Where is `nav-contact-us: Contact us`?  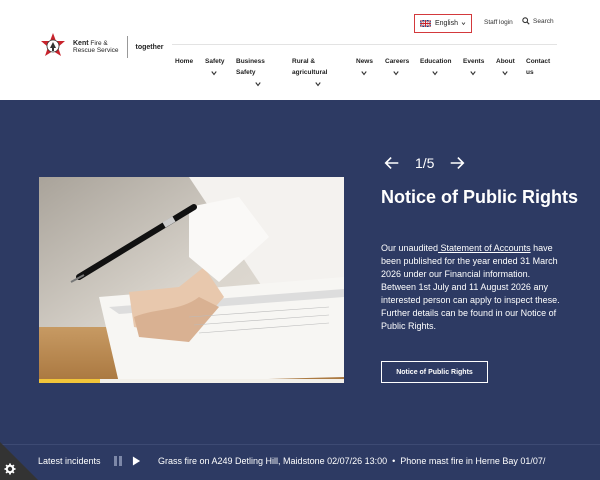 nav-contact-us: Contact us is located at coordinates (541, 67).